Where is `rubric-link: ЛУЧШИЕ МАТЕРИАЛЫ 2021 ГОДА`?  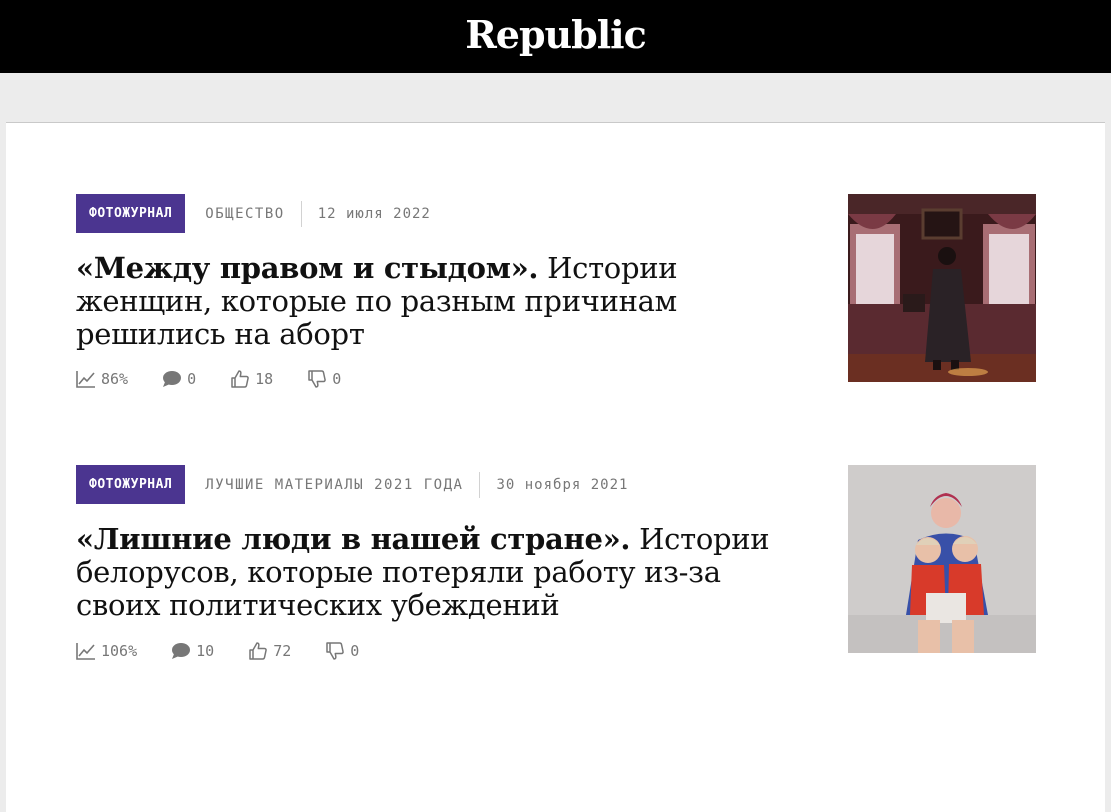 rubric-link: ЛУЧШИЕ МАТЕРИАЛЫ 2021 ГОДА is located at coordinates (334, 485).